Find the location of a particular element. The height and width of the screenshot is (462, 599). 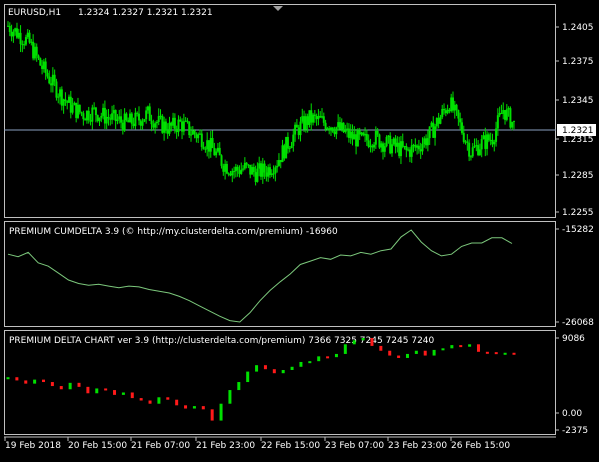

y-tick-label: 0.00 is located at coordinates (572, 414).